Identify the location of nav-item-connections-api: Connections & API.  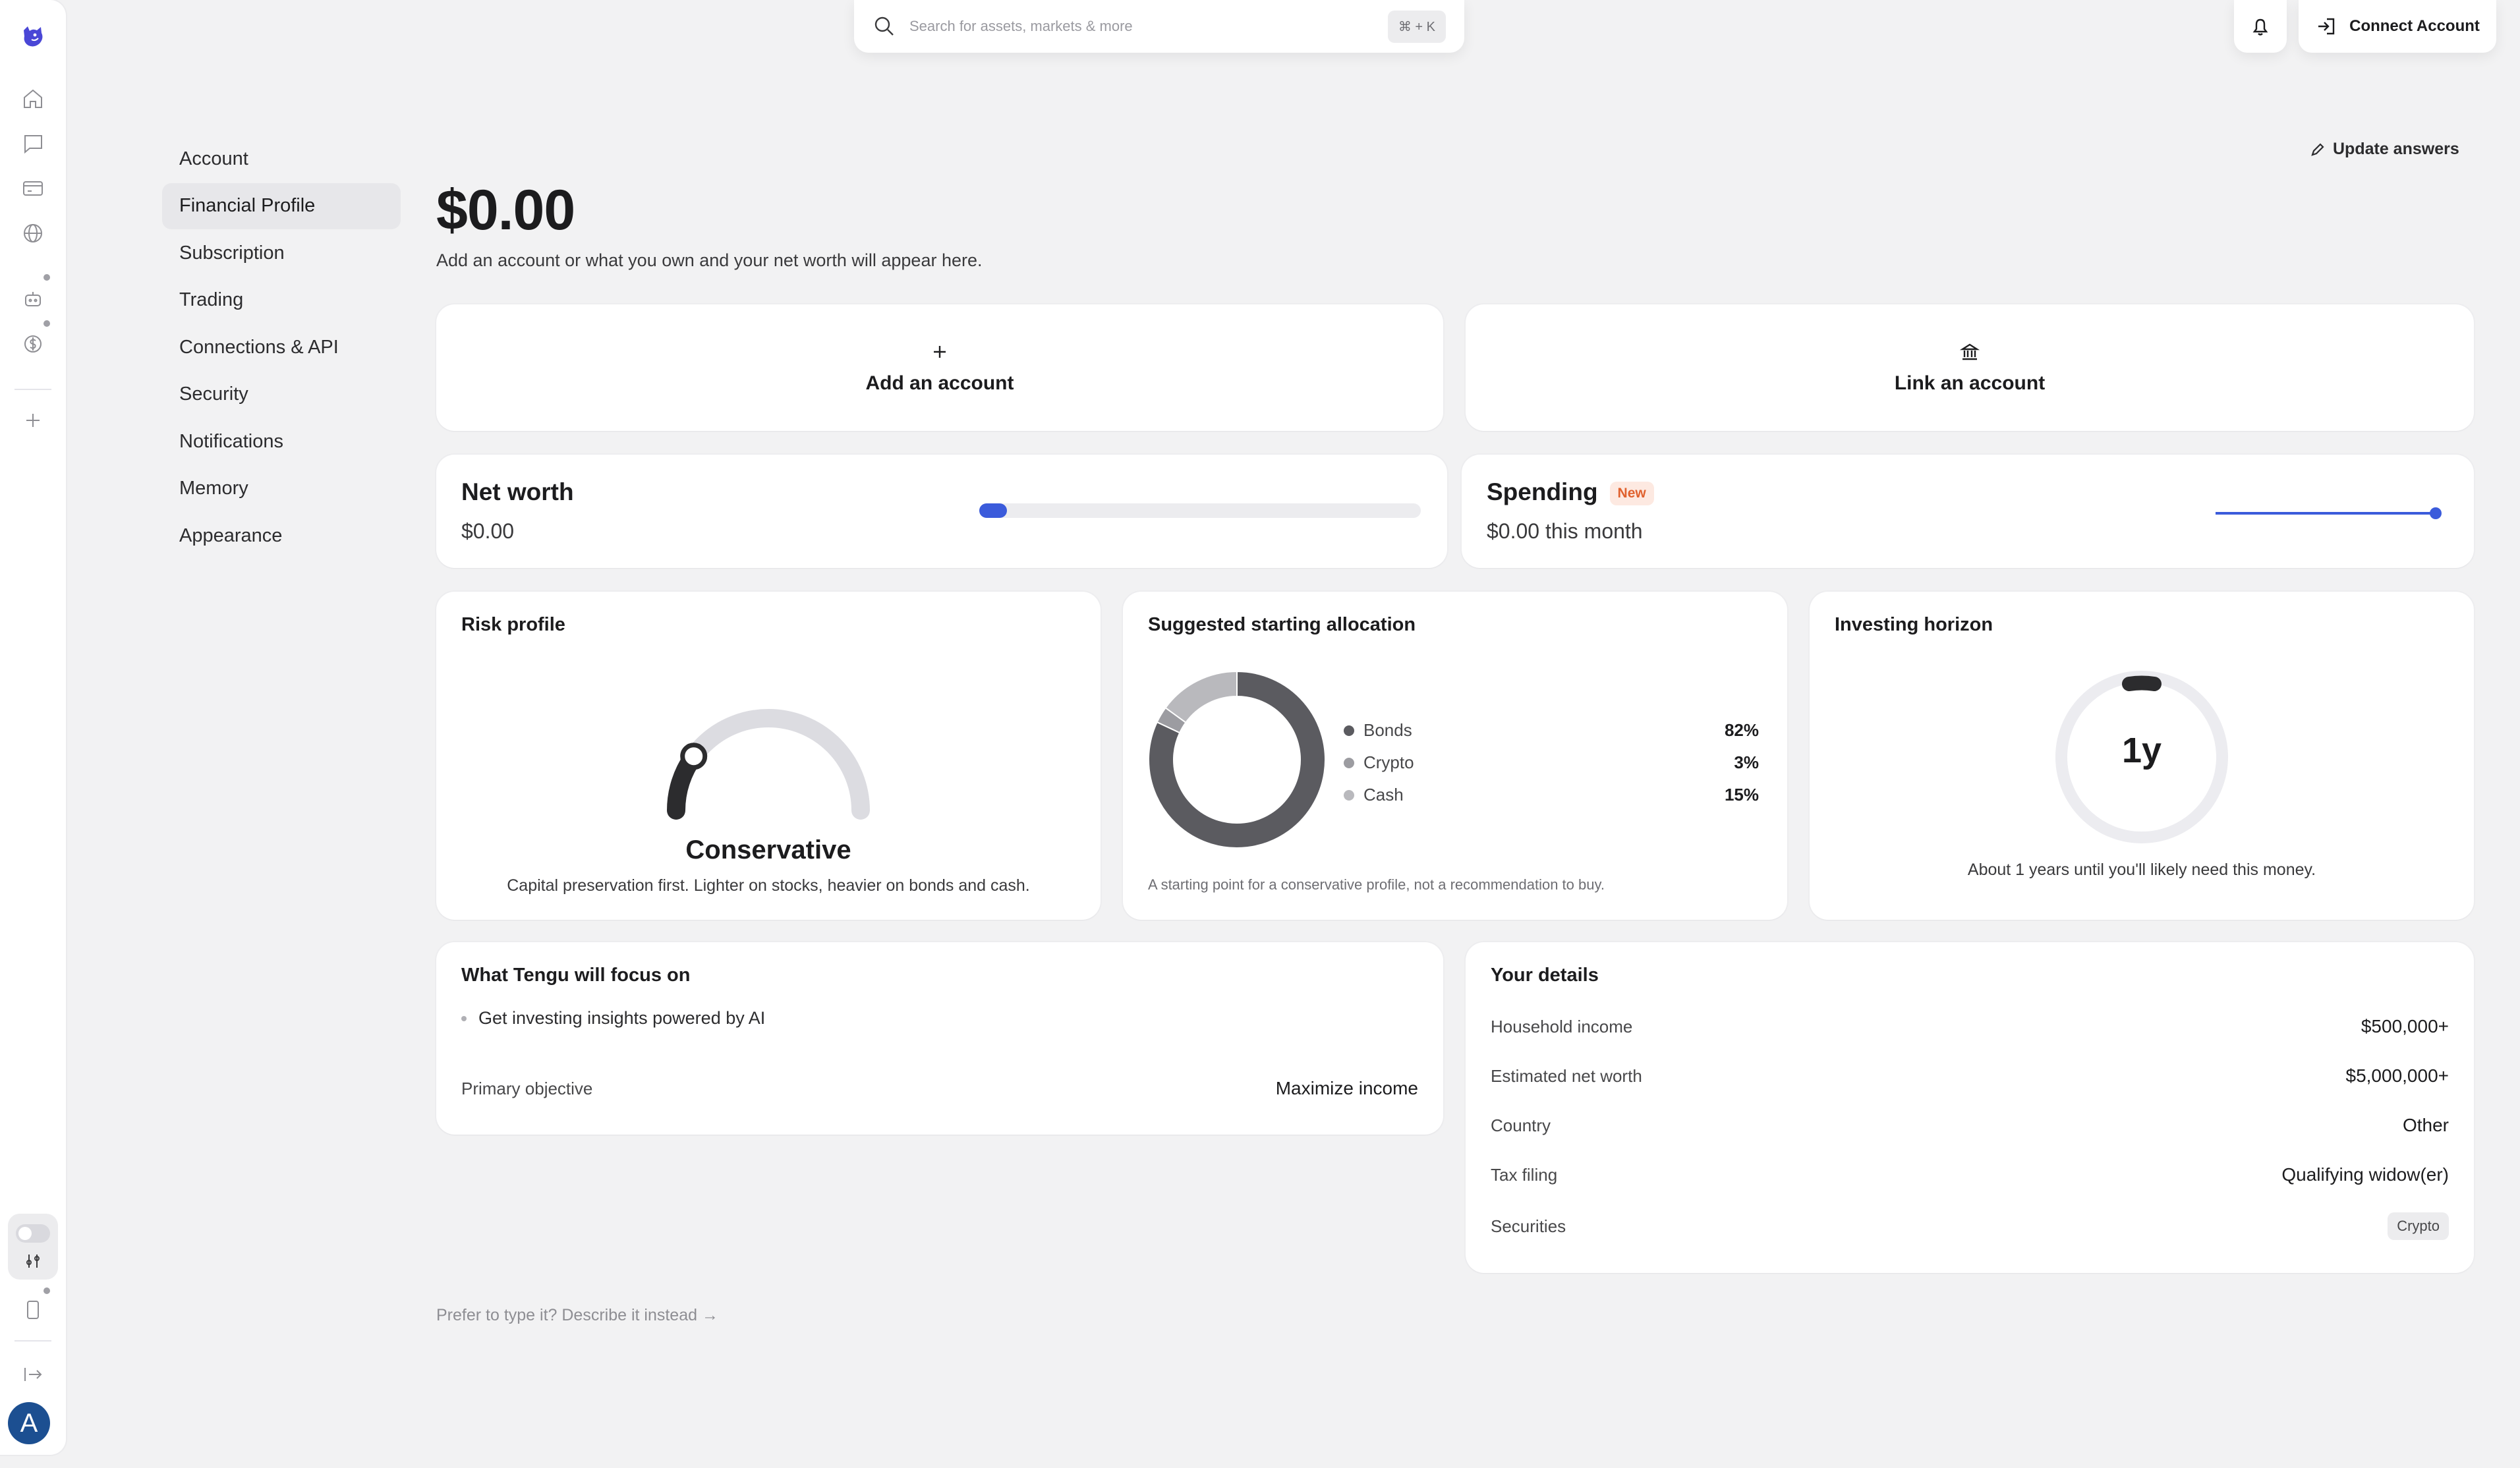
(281, 347).